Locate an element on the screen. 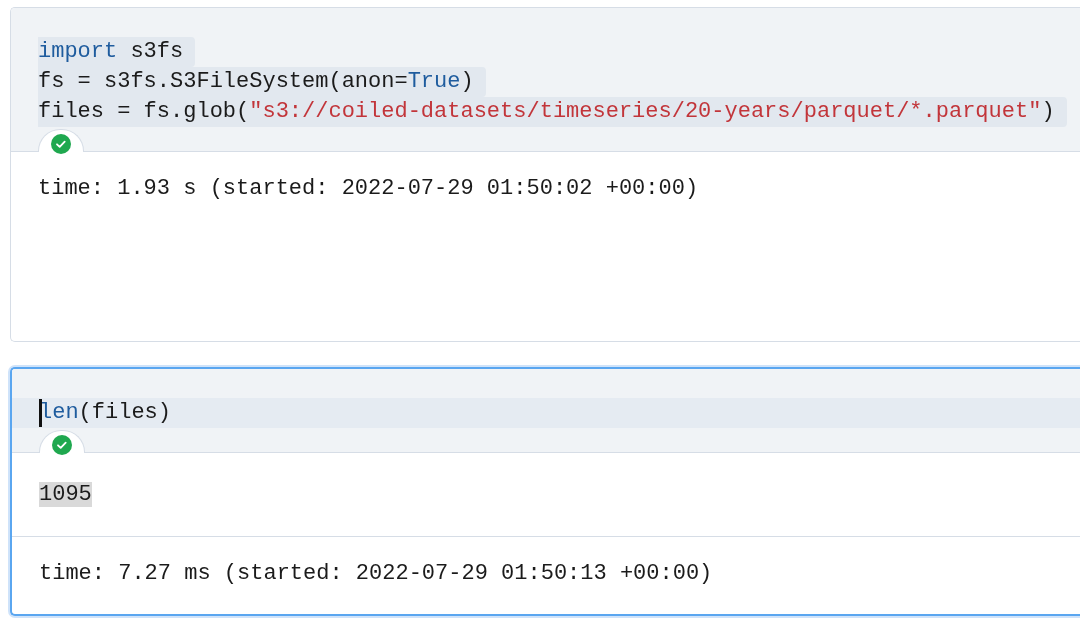 The height and width of the screenshot is (643, 1080). code-editor: len(files) is located at coordinates (546, 411).